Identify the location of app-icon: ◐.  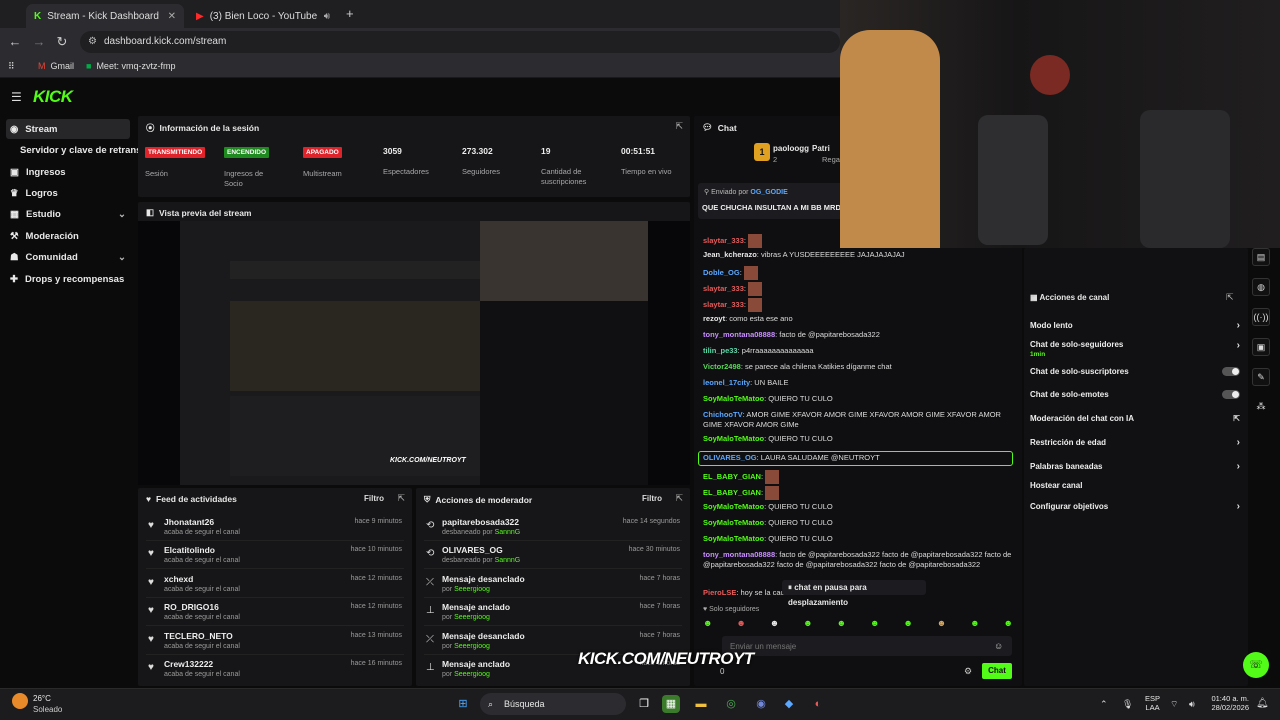
(818, 704).